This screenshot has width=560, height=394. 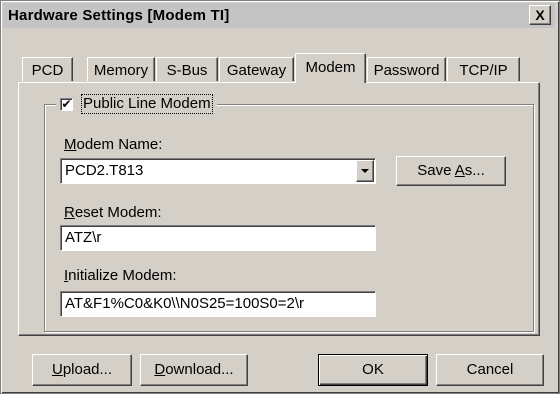 What do you see at coordinates (490, 370) in the screenshot?
I see `cancel-button: Cancel` at bounding box center [490, 370].